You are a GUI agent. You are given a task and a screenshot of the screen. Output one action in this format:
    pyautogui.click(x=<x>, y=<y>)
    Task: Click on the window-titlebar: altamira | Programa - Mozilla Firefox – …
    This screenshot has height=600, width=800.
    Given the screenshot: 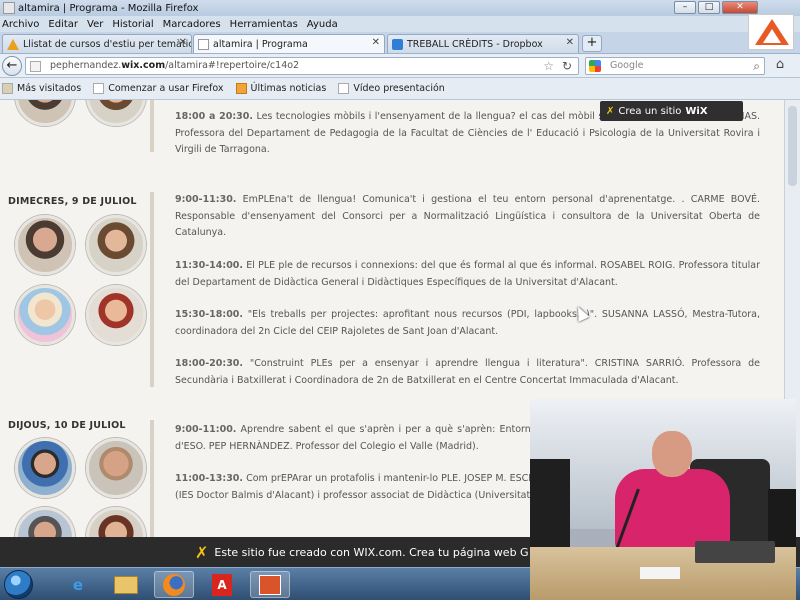 What is the action you would take?
    pyautogui.click(x=400, y=8)
    